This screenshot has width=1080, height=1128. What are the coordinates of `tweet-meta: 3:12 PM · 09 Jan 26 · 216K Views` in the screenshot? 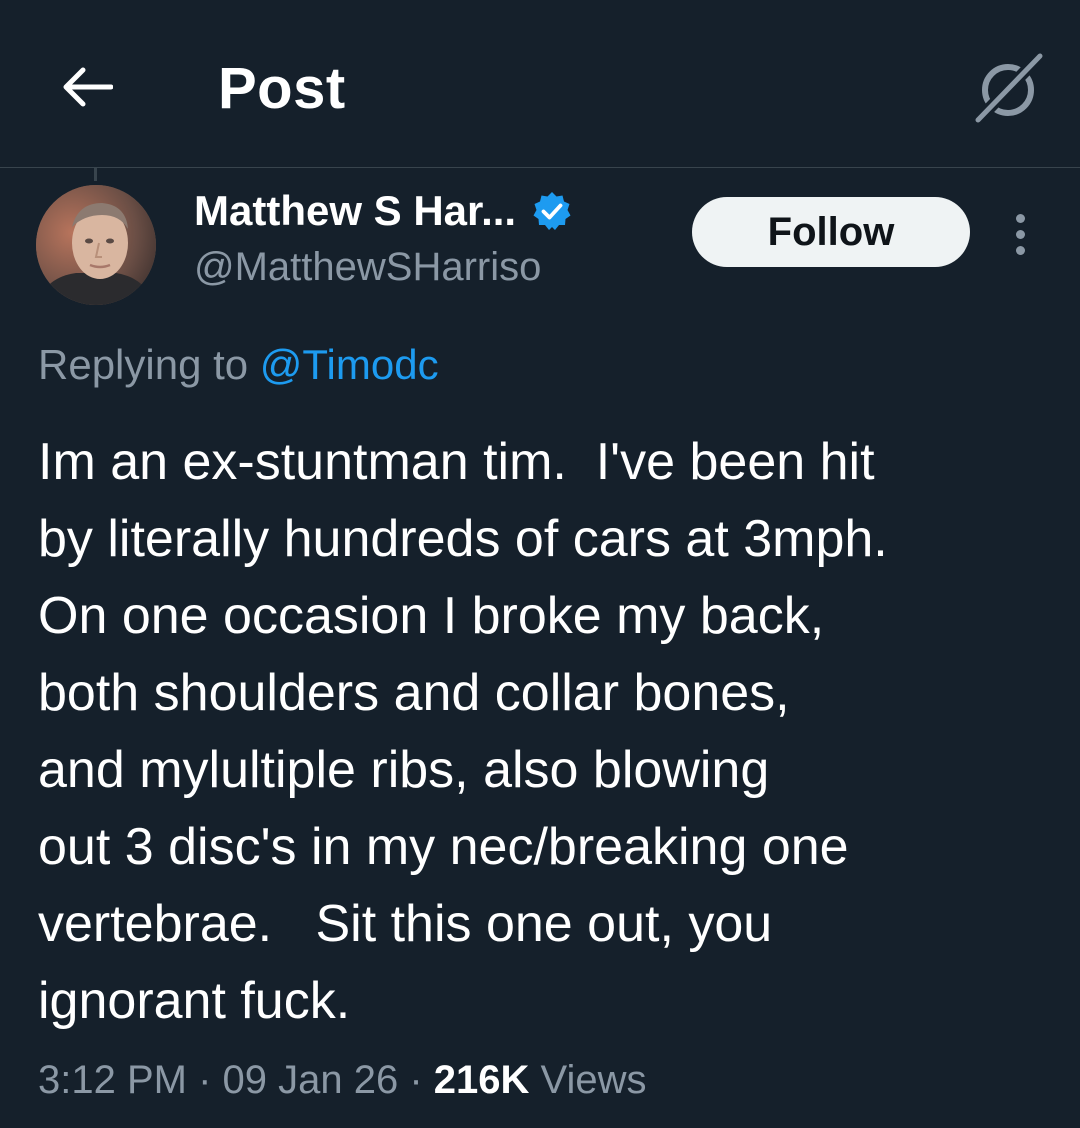 It's located at (342, 1080).